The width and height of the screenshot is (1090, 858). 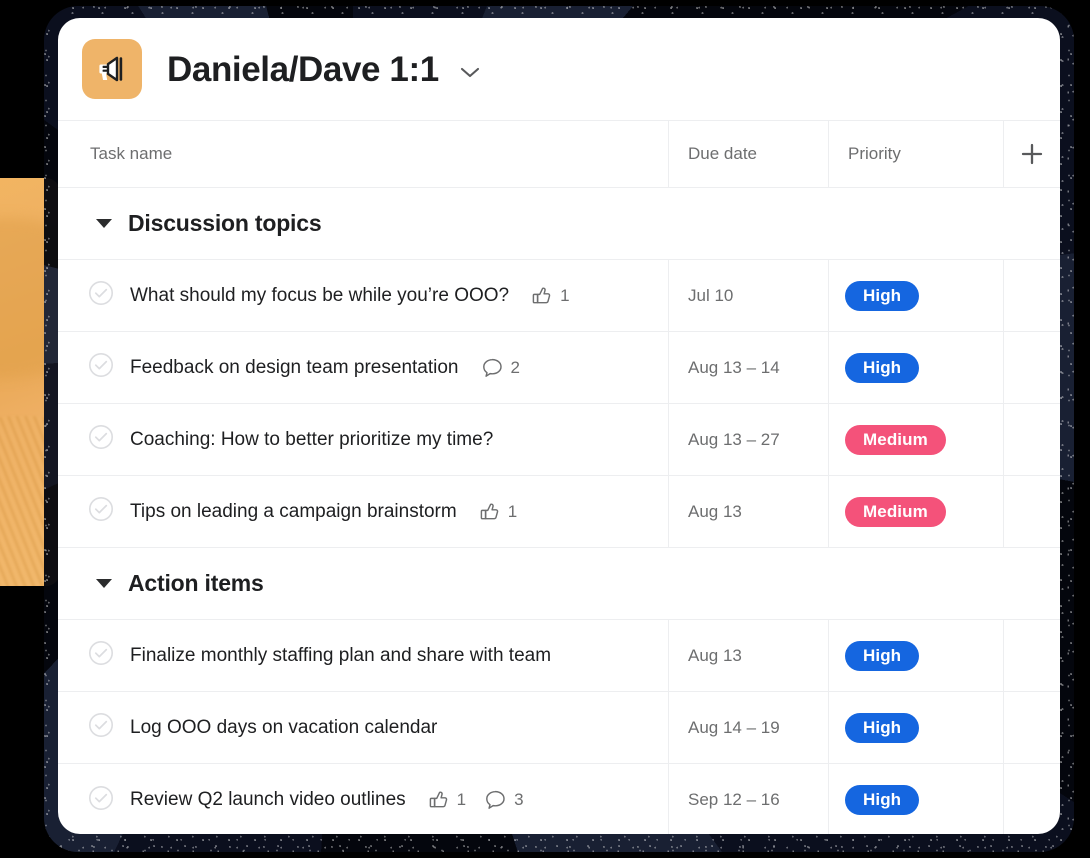 I want to click on column-header-due-date-label: Due date, so click(x=722, y=153).